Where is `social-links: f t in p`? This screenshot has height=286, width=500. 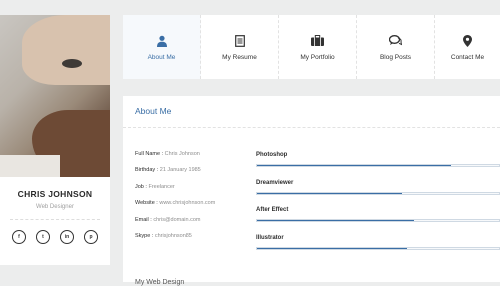
social-links: f t in p is located at coordinates (55, 237).